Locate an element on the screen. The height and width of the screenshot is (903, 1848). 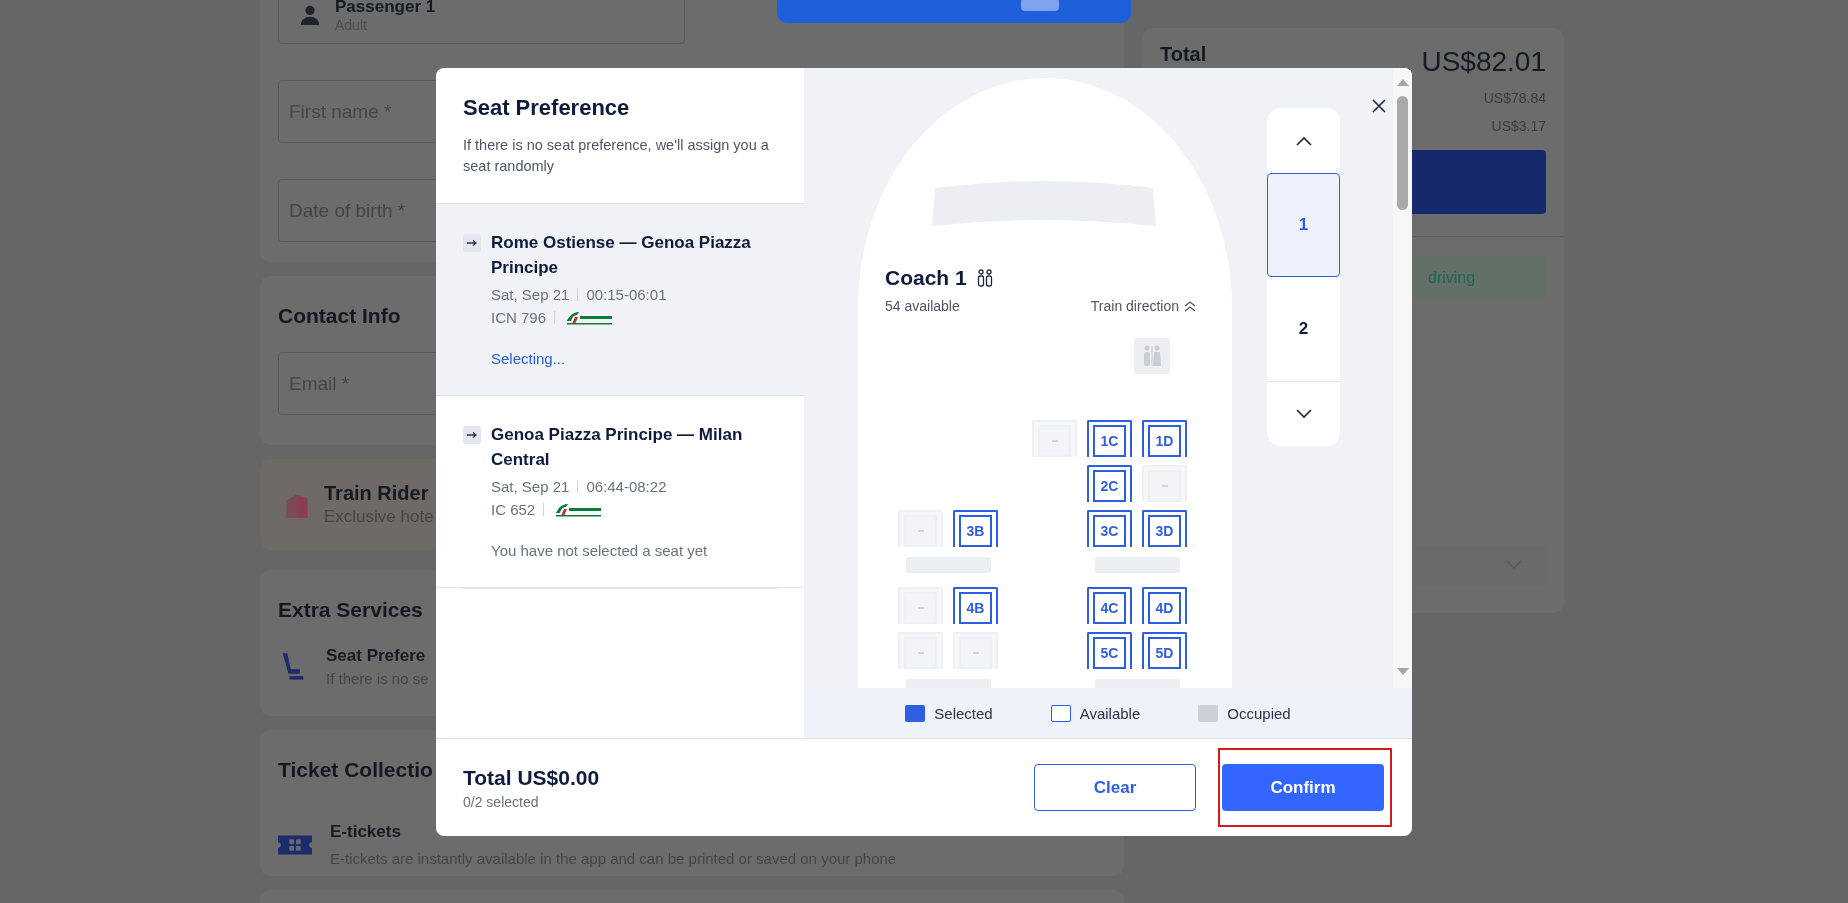
passenger-name: Passenger 1 is located at coordinates (385, 8).